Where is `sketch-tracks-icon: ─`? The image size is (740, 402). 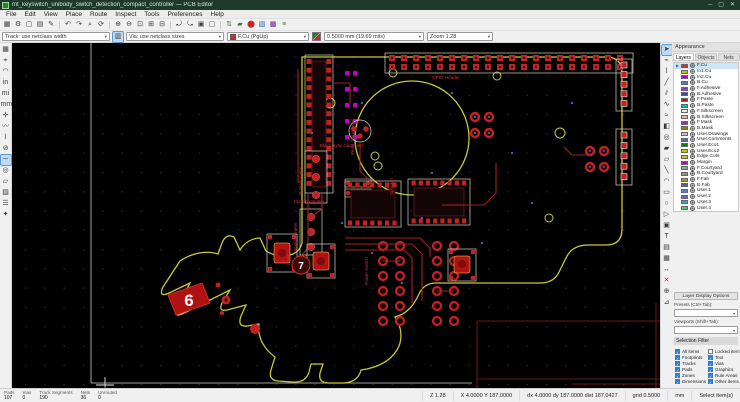 sketch-tracks-icon: ─ is located at coordinates (6, 160).